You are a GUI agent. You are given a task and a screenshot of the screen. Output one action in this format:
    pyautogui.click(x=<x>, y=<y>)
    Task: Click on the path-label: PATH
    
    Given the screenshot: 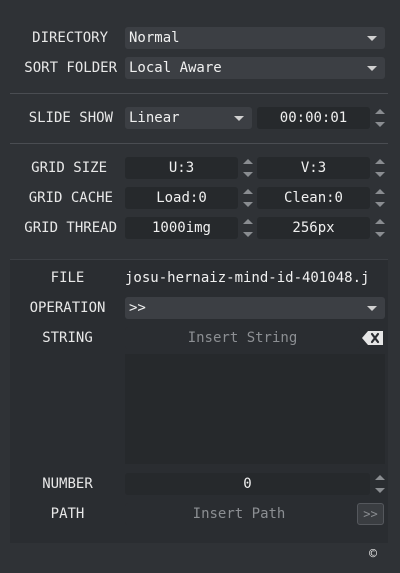 What is the action you would take?
    pyautogui.click(x=67, y=514)
    